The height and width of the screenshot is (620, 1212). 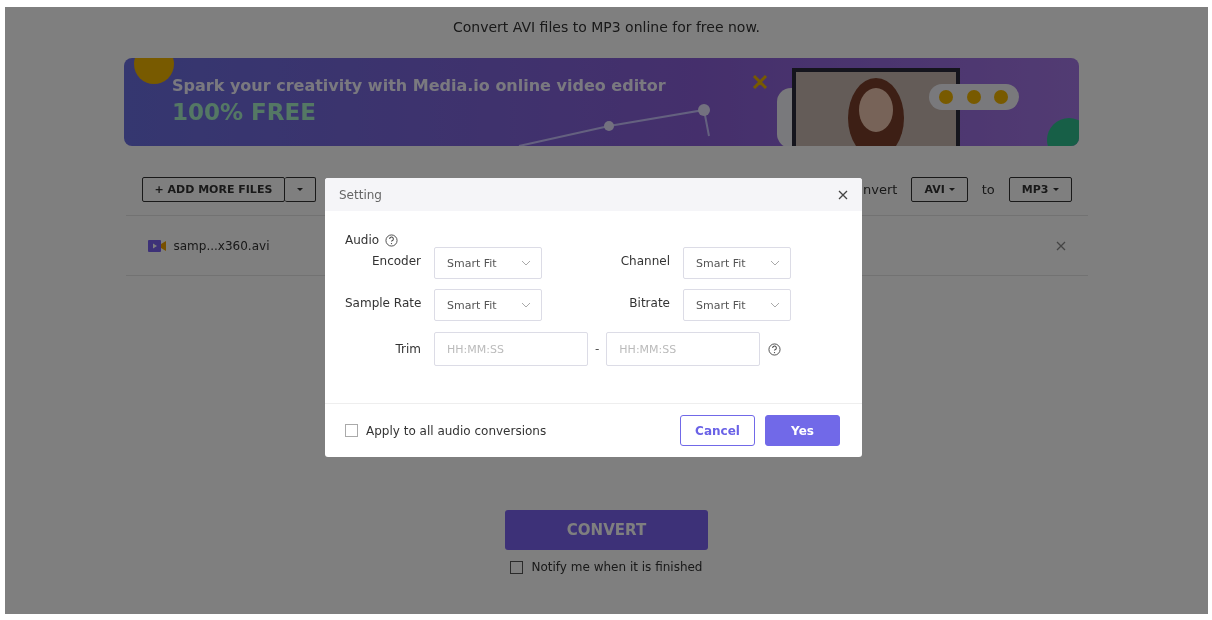 I want to click on cancel-button: Cancel, so click(x=717, y=430).